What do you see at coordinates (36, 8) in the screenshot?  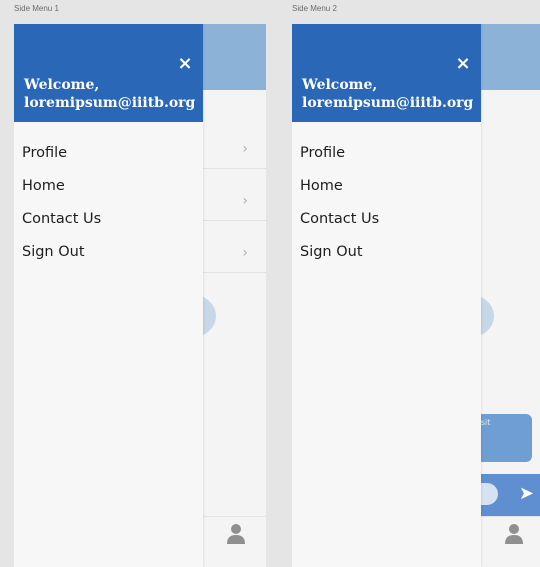 I see `frame-label-side-menu-1: Side Menu 1` at bounding box center [36, 8].